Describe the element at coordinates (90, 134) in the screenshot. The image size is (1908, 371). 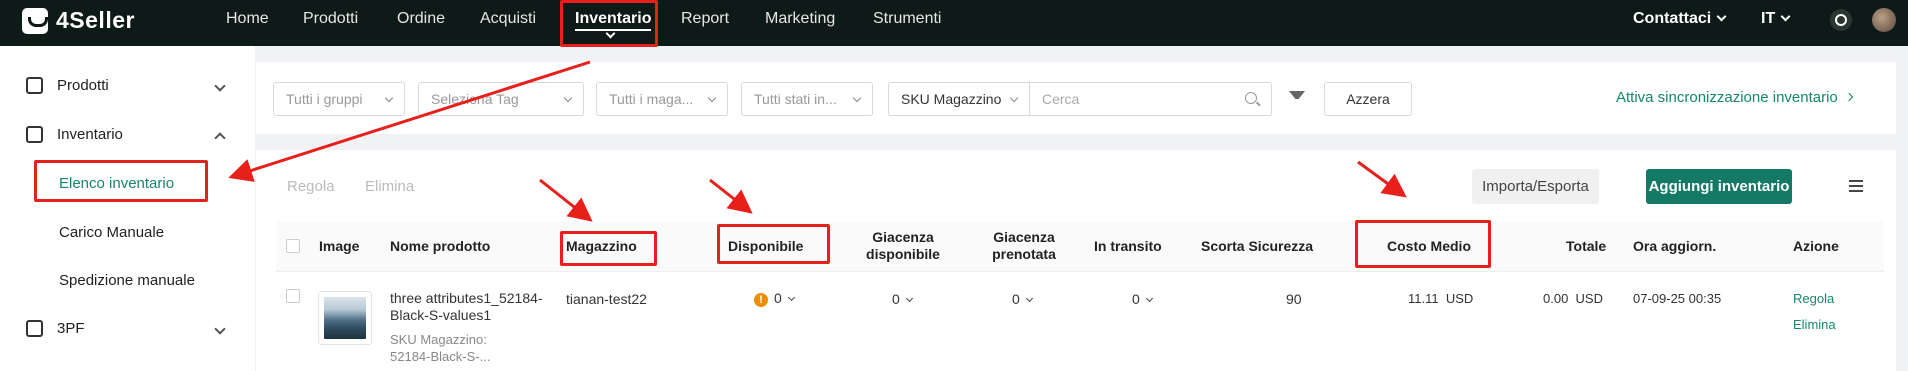
I see `sidebar-item-label: Inventario` at that location.